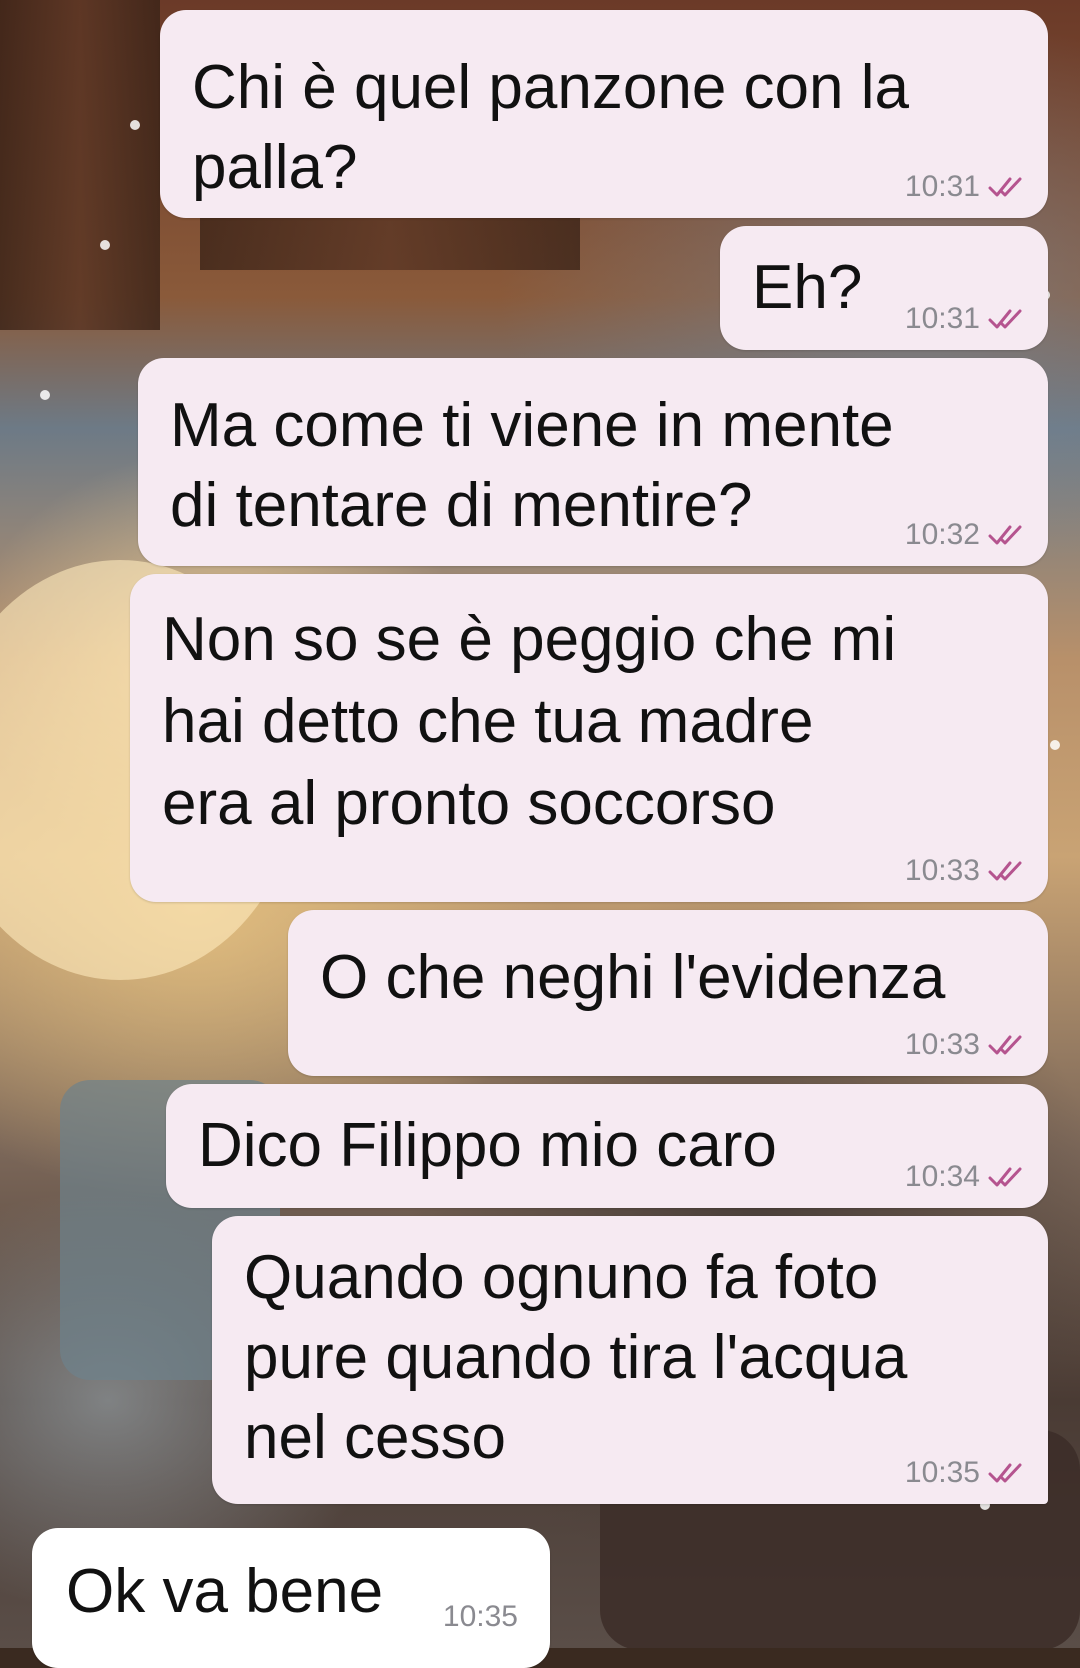  Describe the element at coordinates (469, 803) in the screenshot. I see `message-text: era al pronto soccorso` at that location.